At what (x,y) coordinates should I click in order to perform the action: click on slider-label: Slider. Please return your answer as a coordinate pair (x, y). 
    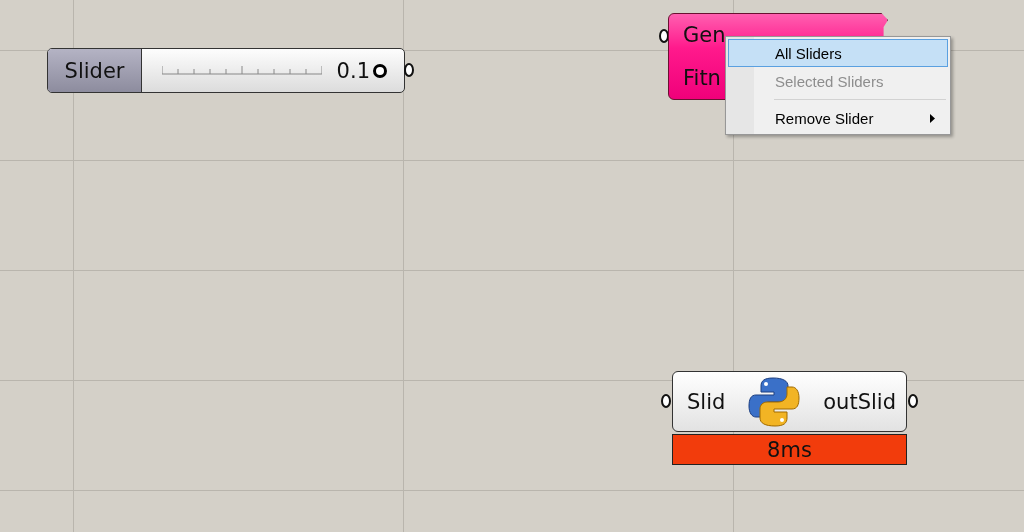
    Looking at the image, I should click on (95, 70).